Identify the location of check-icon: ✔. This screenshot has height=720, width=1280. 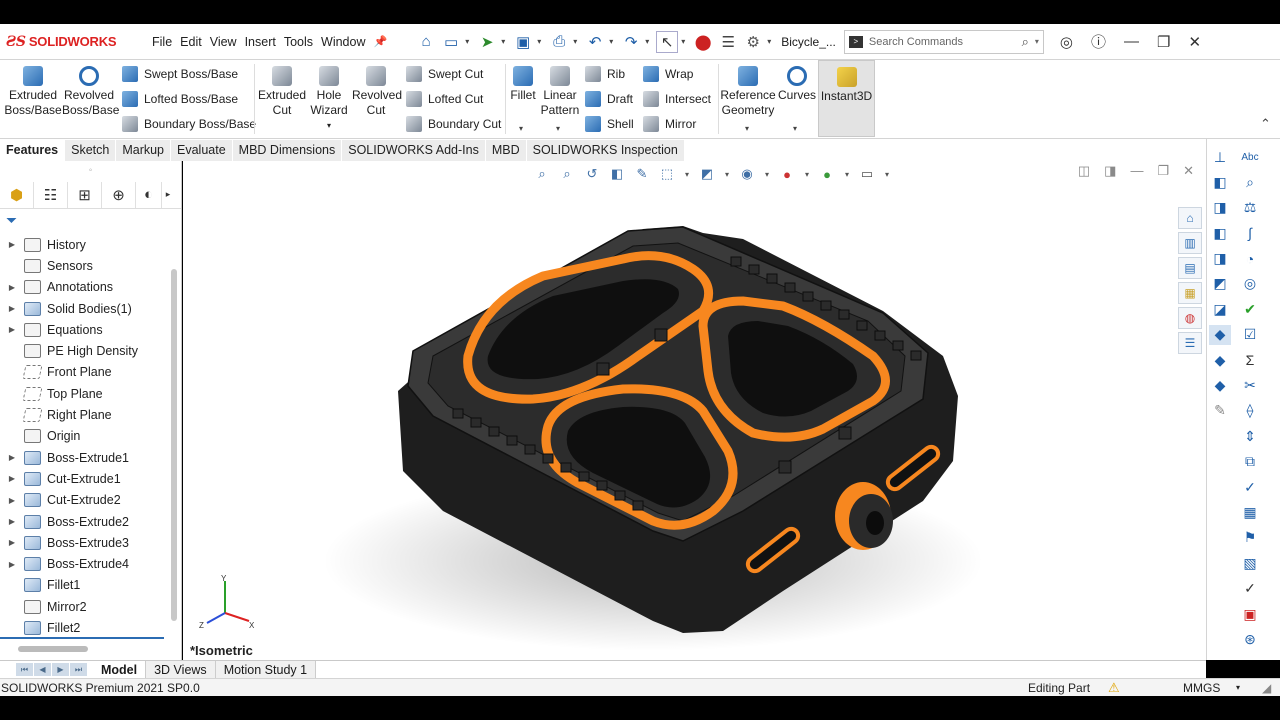
(1250, 309).